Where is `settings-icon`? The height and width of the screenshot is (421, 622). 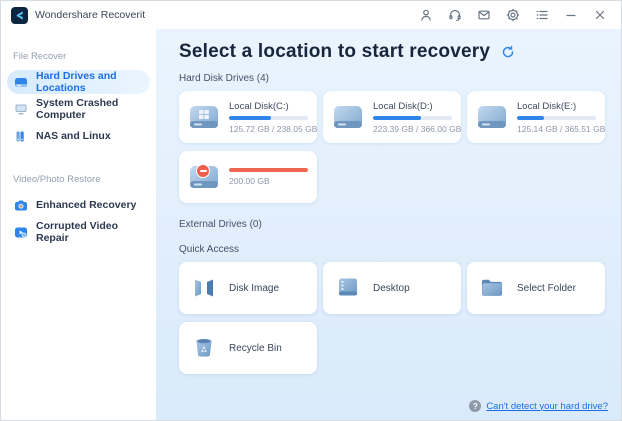
settings-icon is located at coordinates (513, 15).